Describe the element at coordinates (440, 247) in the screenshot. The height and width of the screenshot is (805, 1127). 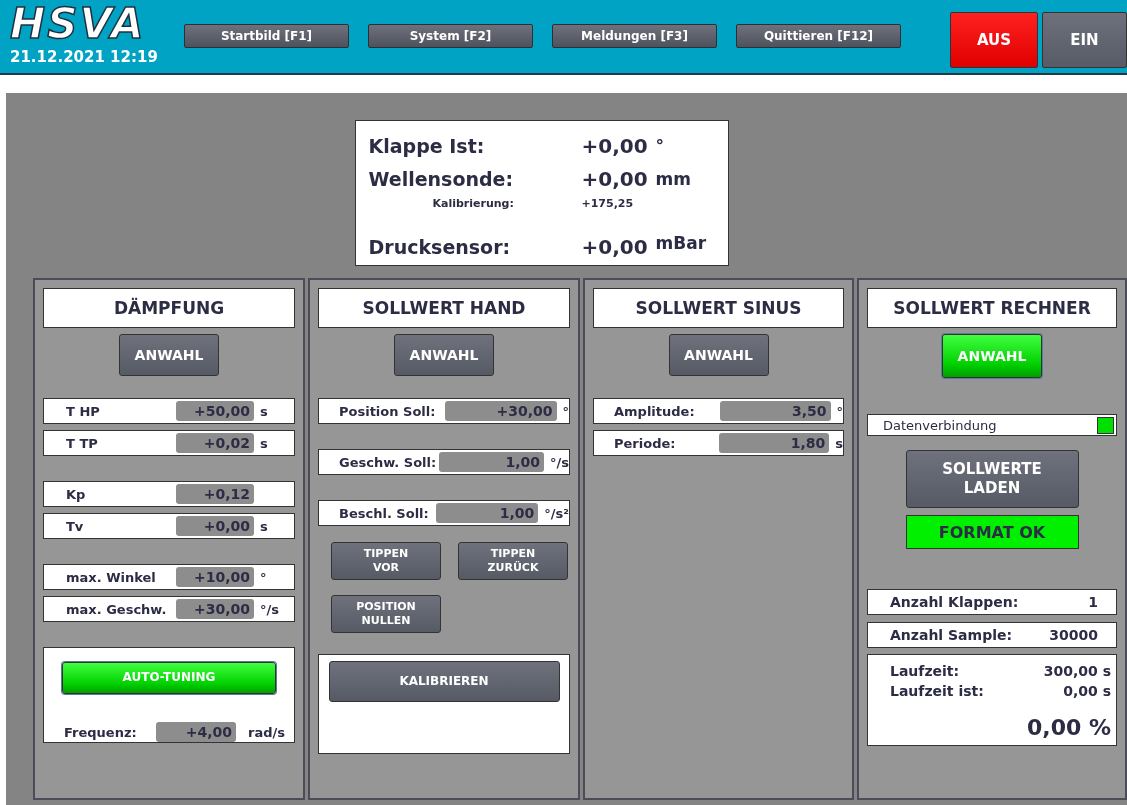
I see `readout-label: Drucksensor:` at that location.